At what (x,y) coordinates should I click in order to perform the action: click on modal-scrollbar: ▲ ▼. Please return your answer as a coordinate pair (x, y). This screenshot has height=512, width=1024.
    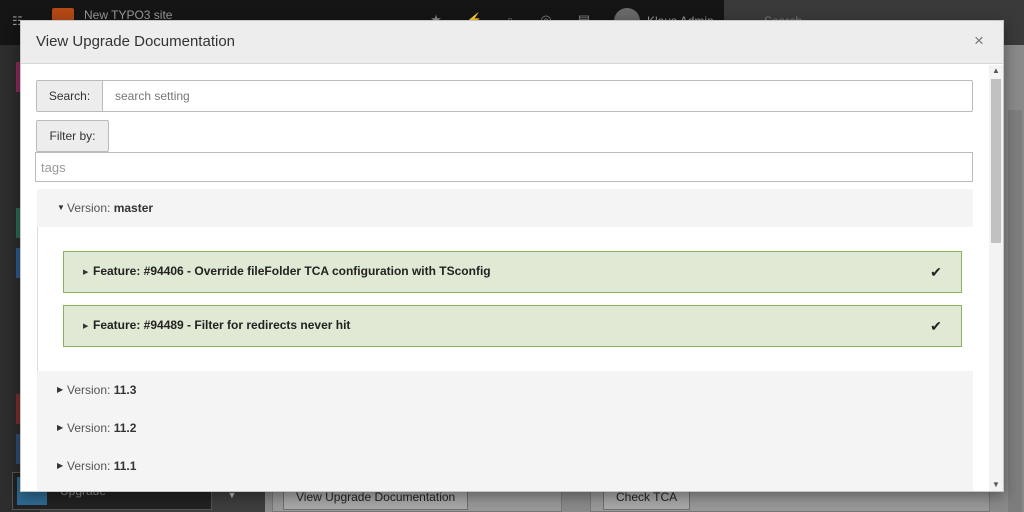
    Looking at the image, I should click on (996, 278).